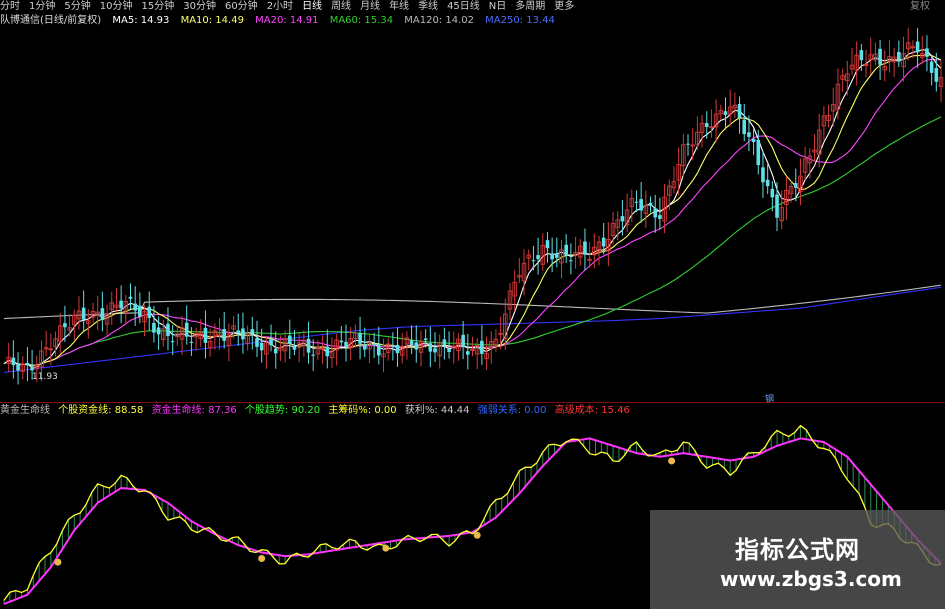 The height and width of the screenshot is (609, 945). Describe the element at coordinates (797, 550) in the screenshot. I see `watermark-title: 指标公式网` at that location.